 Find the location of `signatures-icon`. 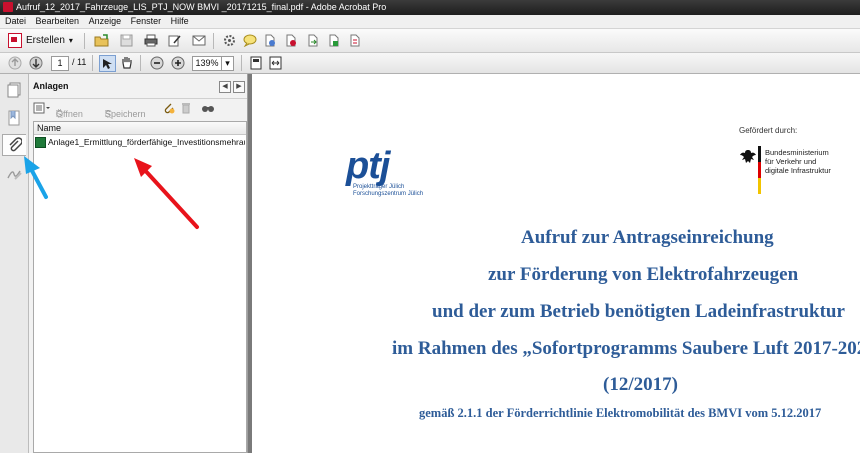

signatures-icon is located at coordinates (14, 174).